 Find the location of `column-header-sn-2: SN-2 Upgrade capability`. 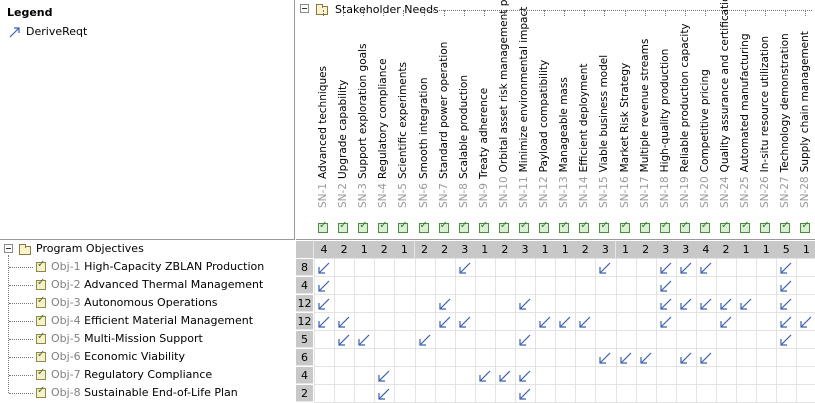

column-header-sn-2: SN-2 Upgrade capability is located at coordinates (343, 120).